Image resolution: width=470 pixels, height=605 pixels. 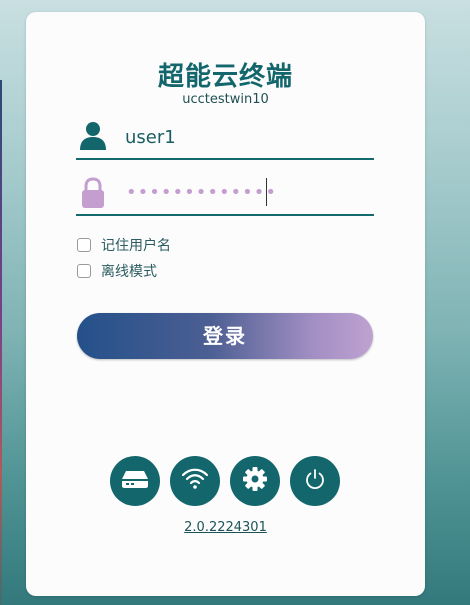 I want to click on password-field: •••••••••••••, so click(x=225, y=193).